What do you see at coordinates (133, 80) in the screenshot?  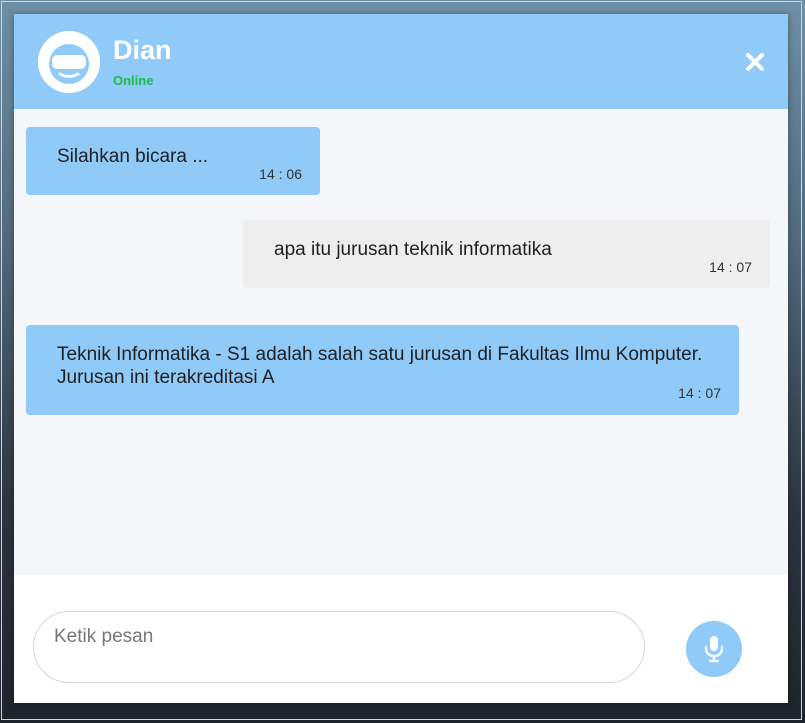 I see `contact-status: Online` at bounding box center [133, 80].